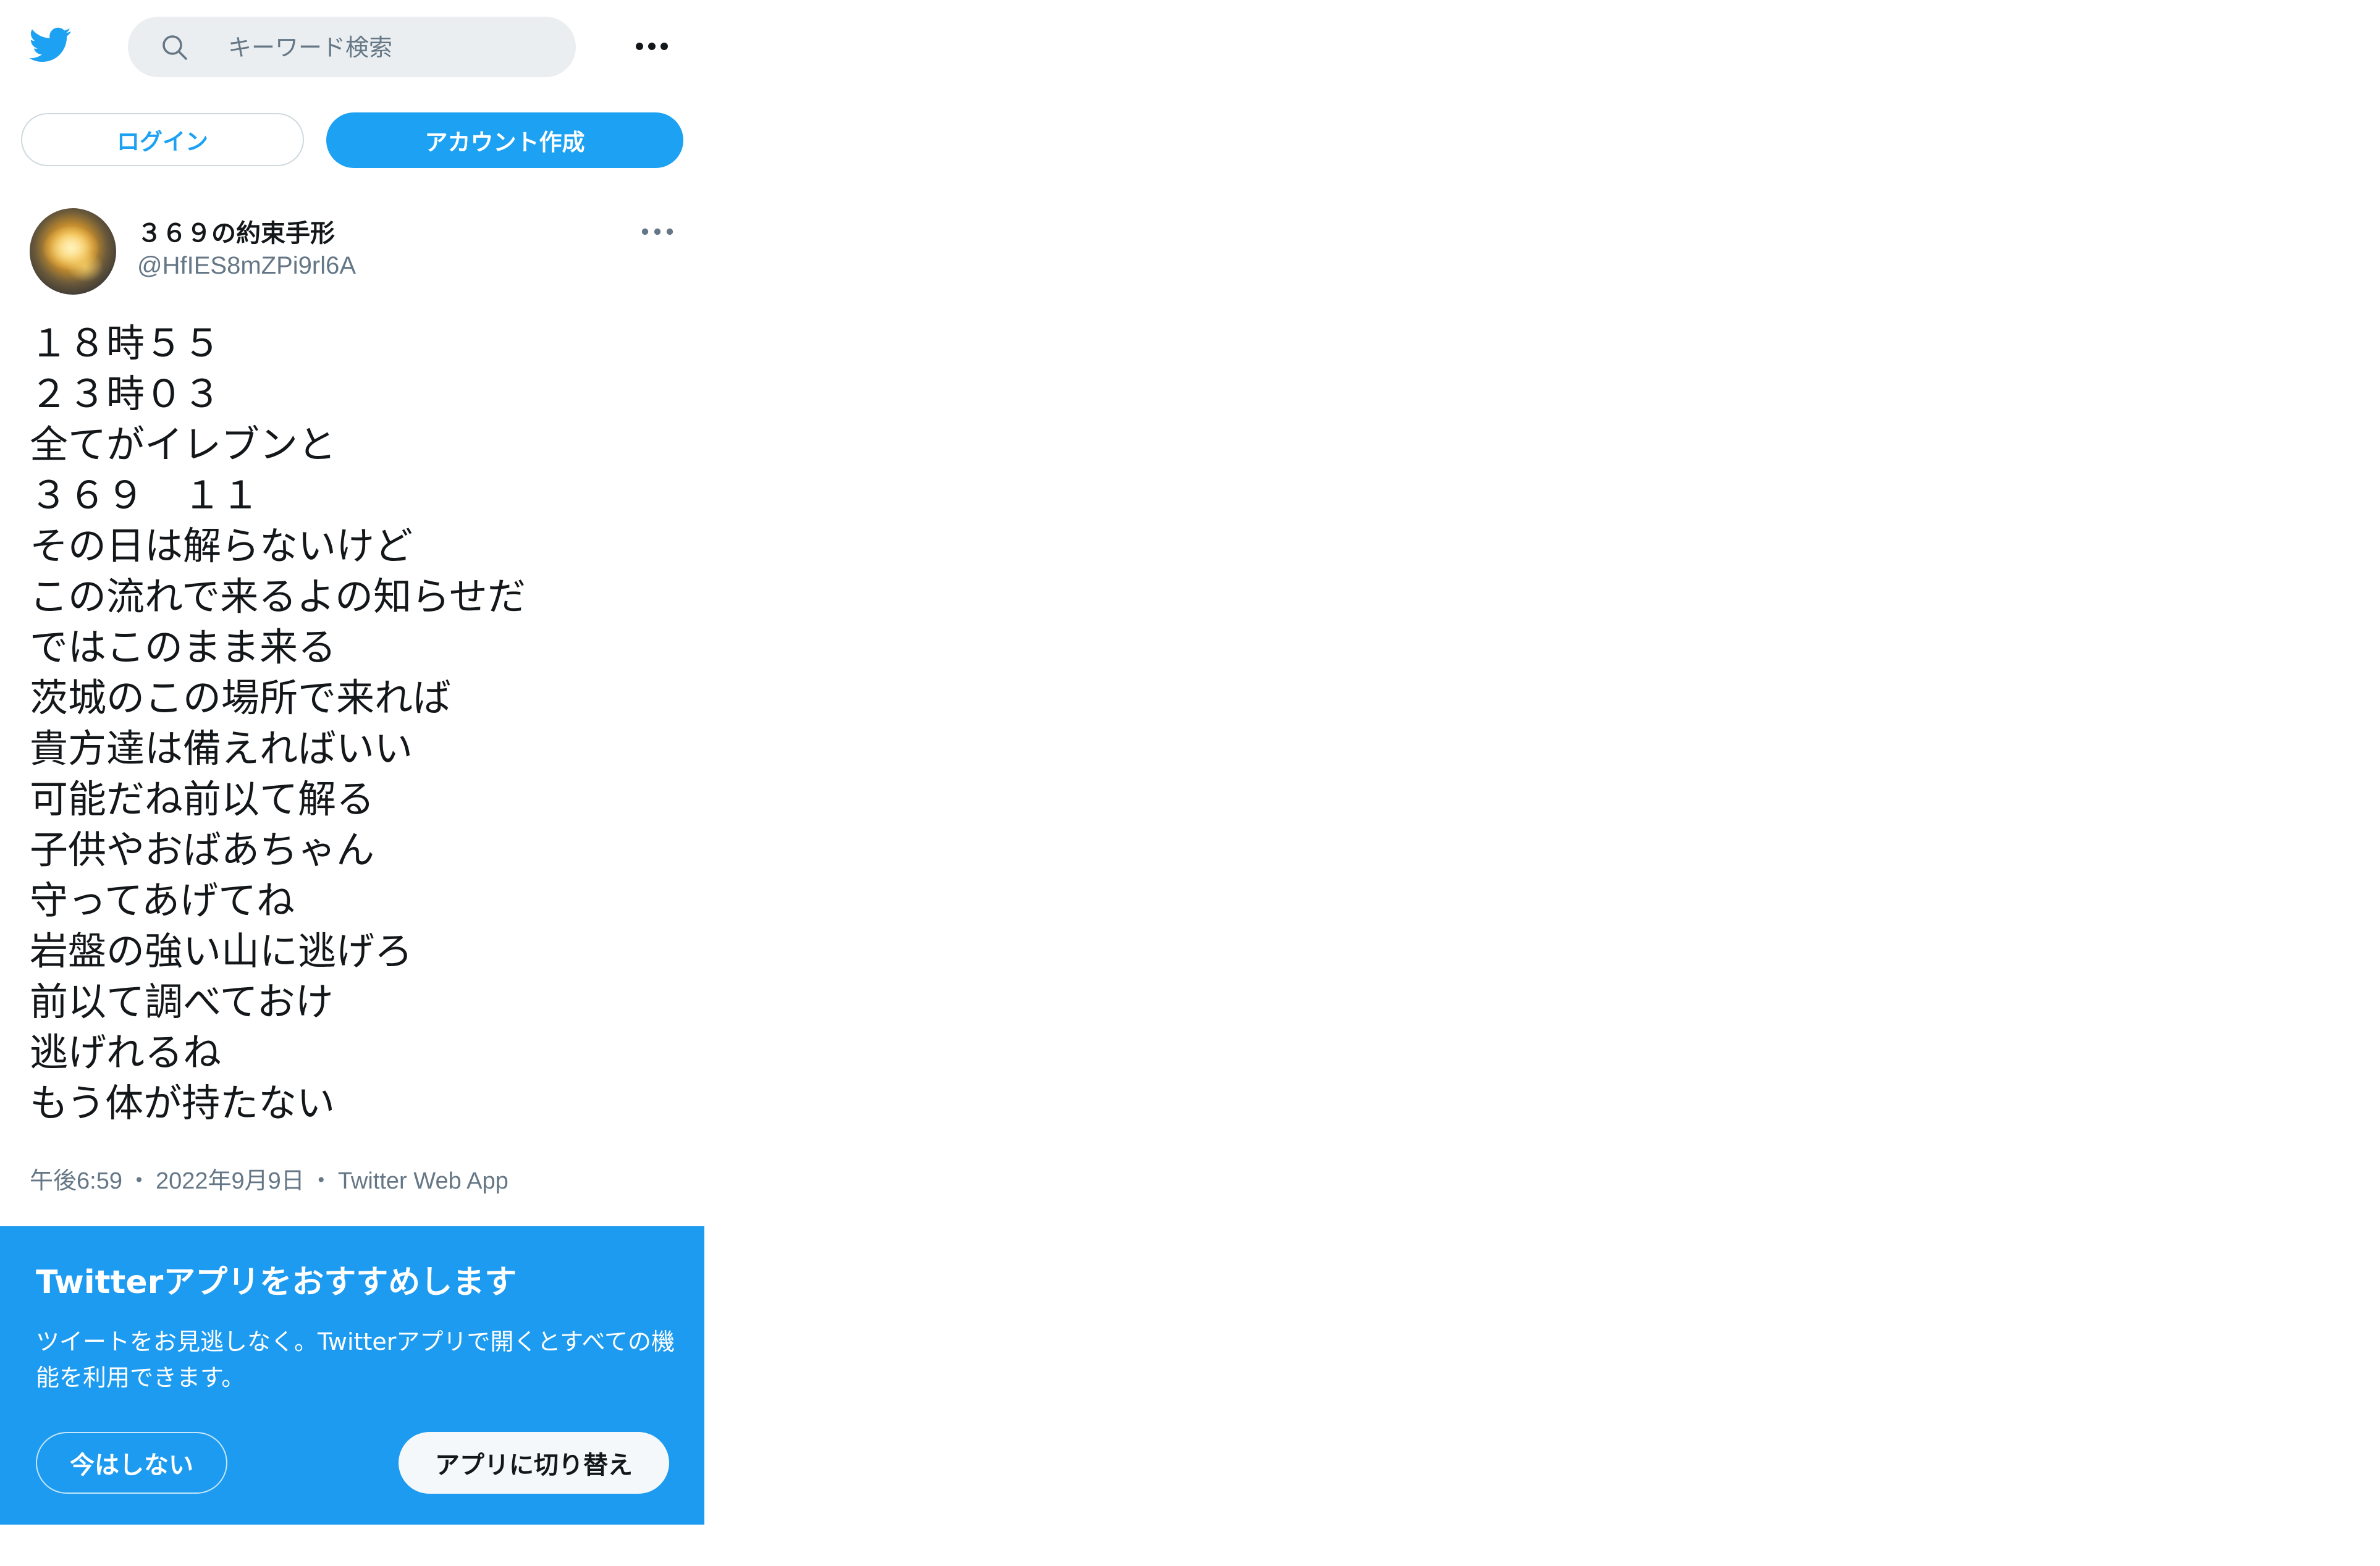  What do you see at coordinates (174, 47) in the screenshot?
I see `search-icon` at bounding box center [174, 47].